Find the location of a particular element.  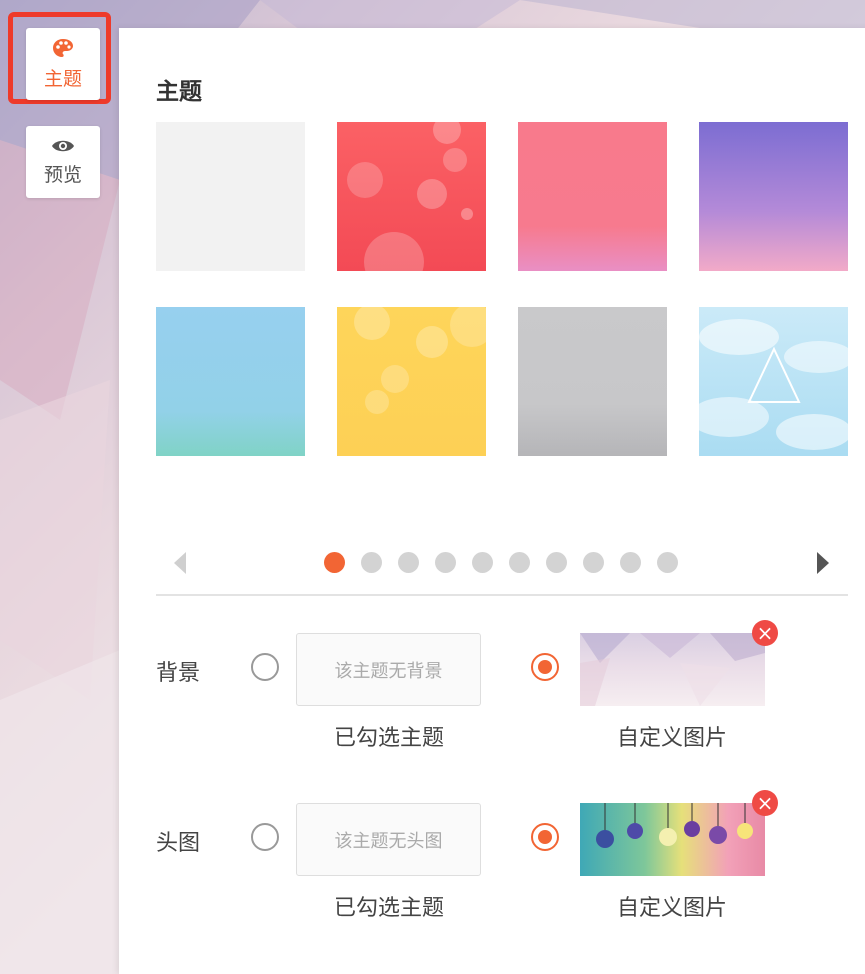

palette-icon is located at coordinates (63, 47).